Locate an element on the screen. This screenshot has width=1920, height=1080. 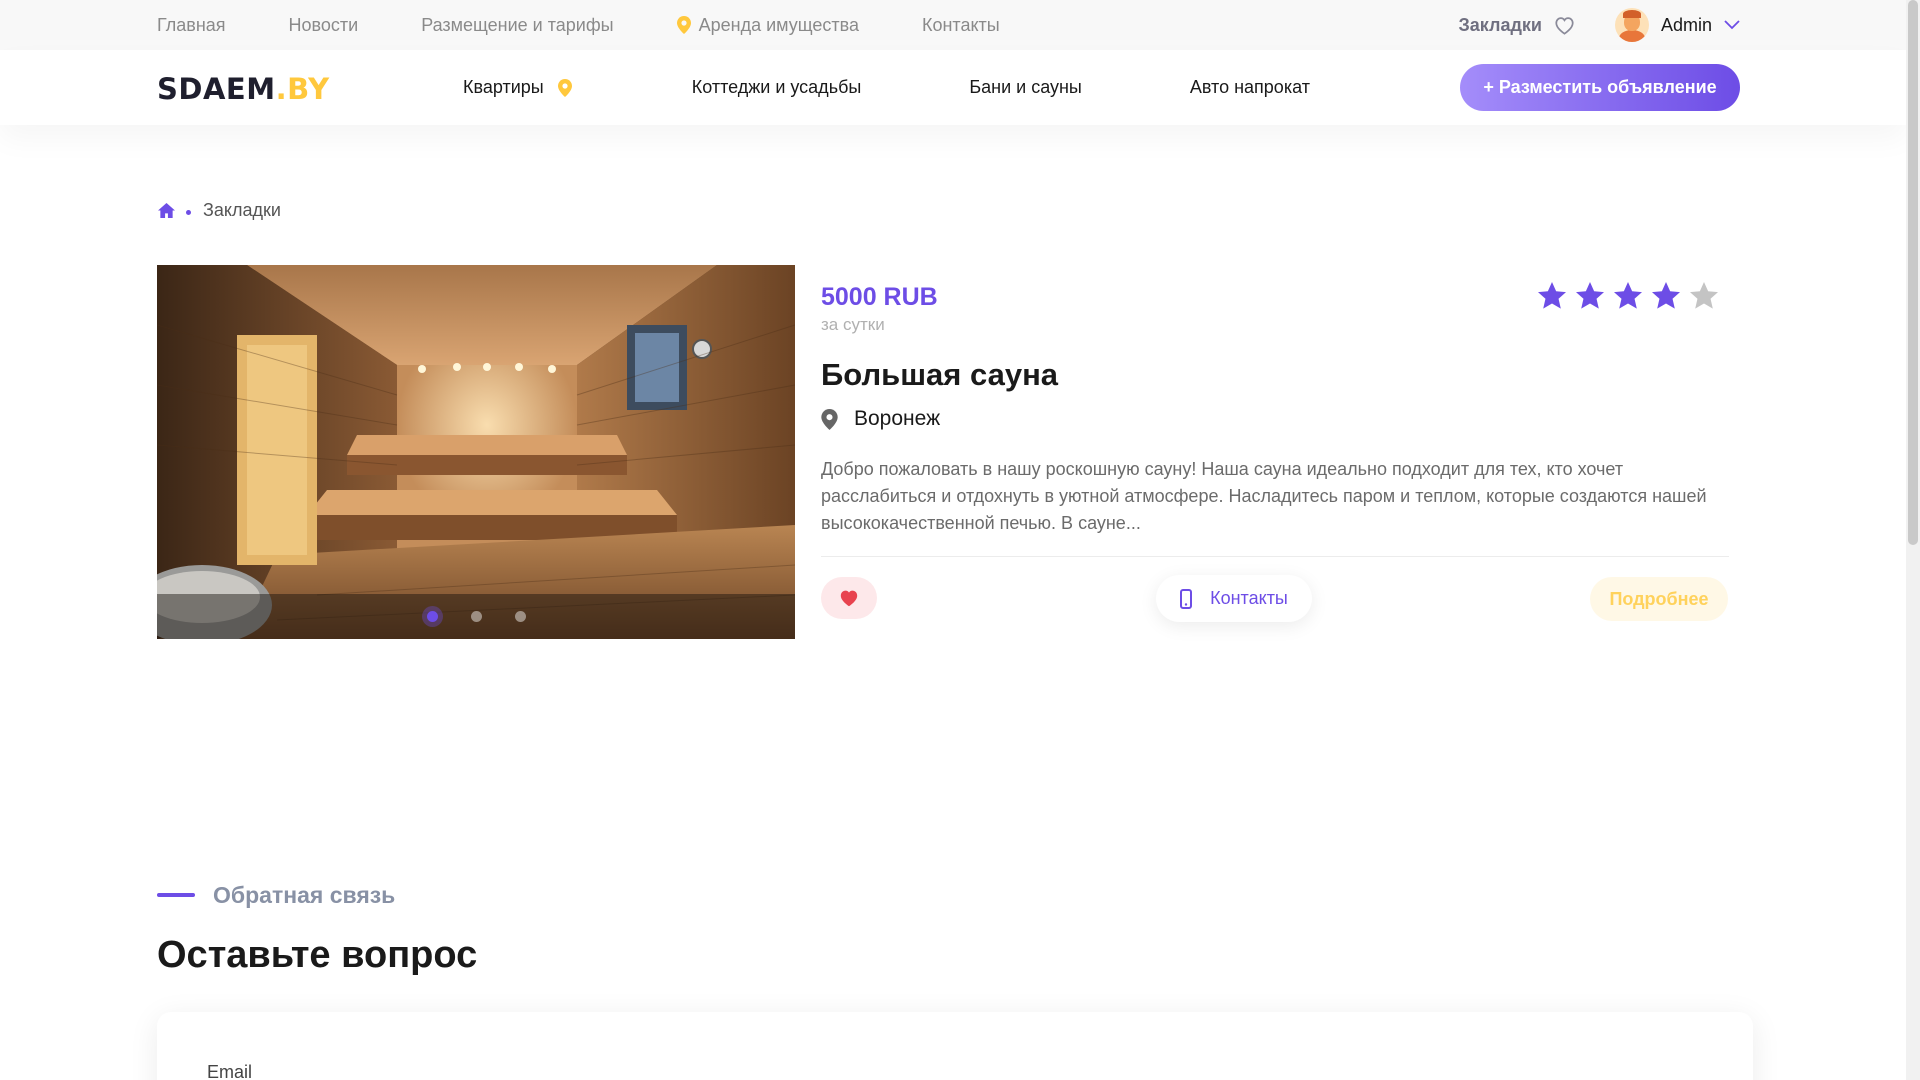
listing-title: Большая сауна is located at coordinates (940, 374).